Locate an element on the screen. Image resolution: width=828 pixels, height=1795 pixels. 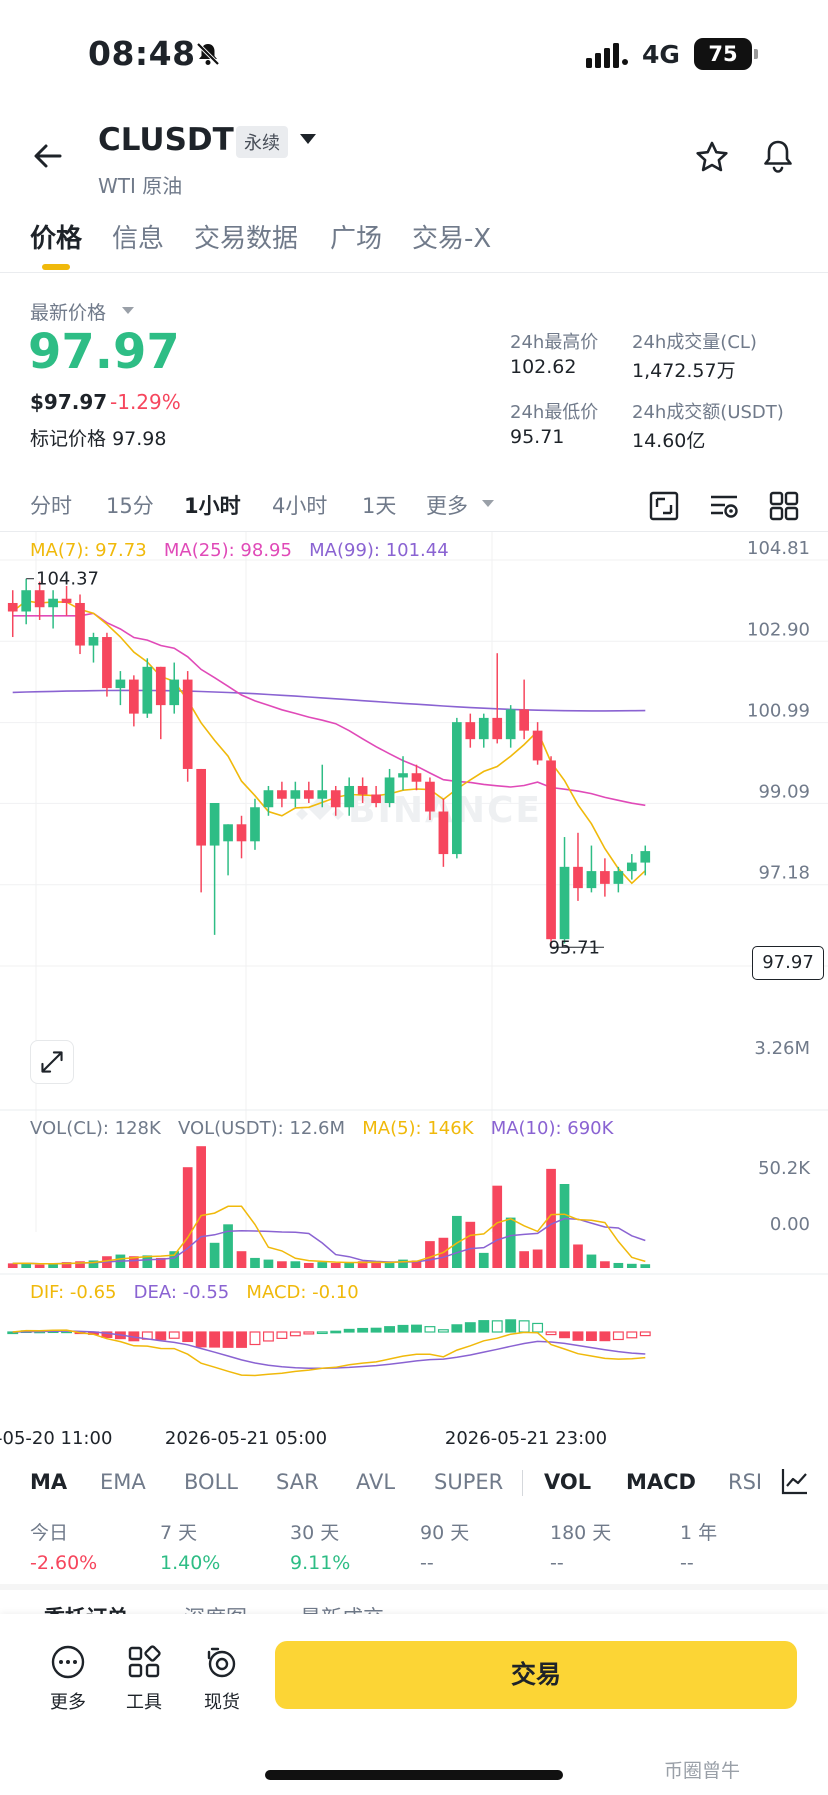
layout-grid-icon is located at coordinates (784, 506).